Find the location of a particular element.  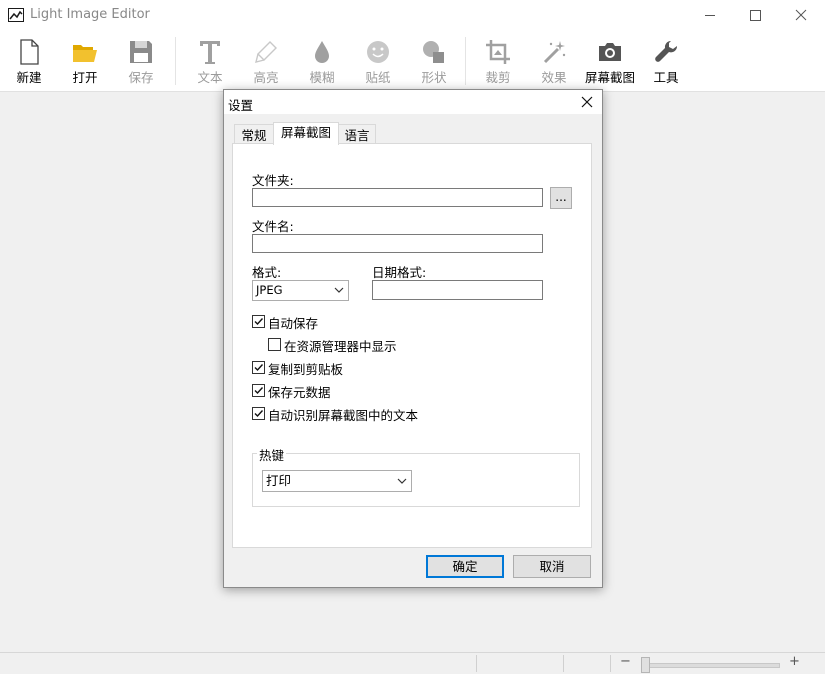

folder-label: 文件夹: is located at coordinates (273, 180).